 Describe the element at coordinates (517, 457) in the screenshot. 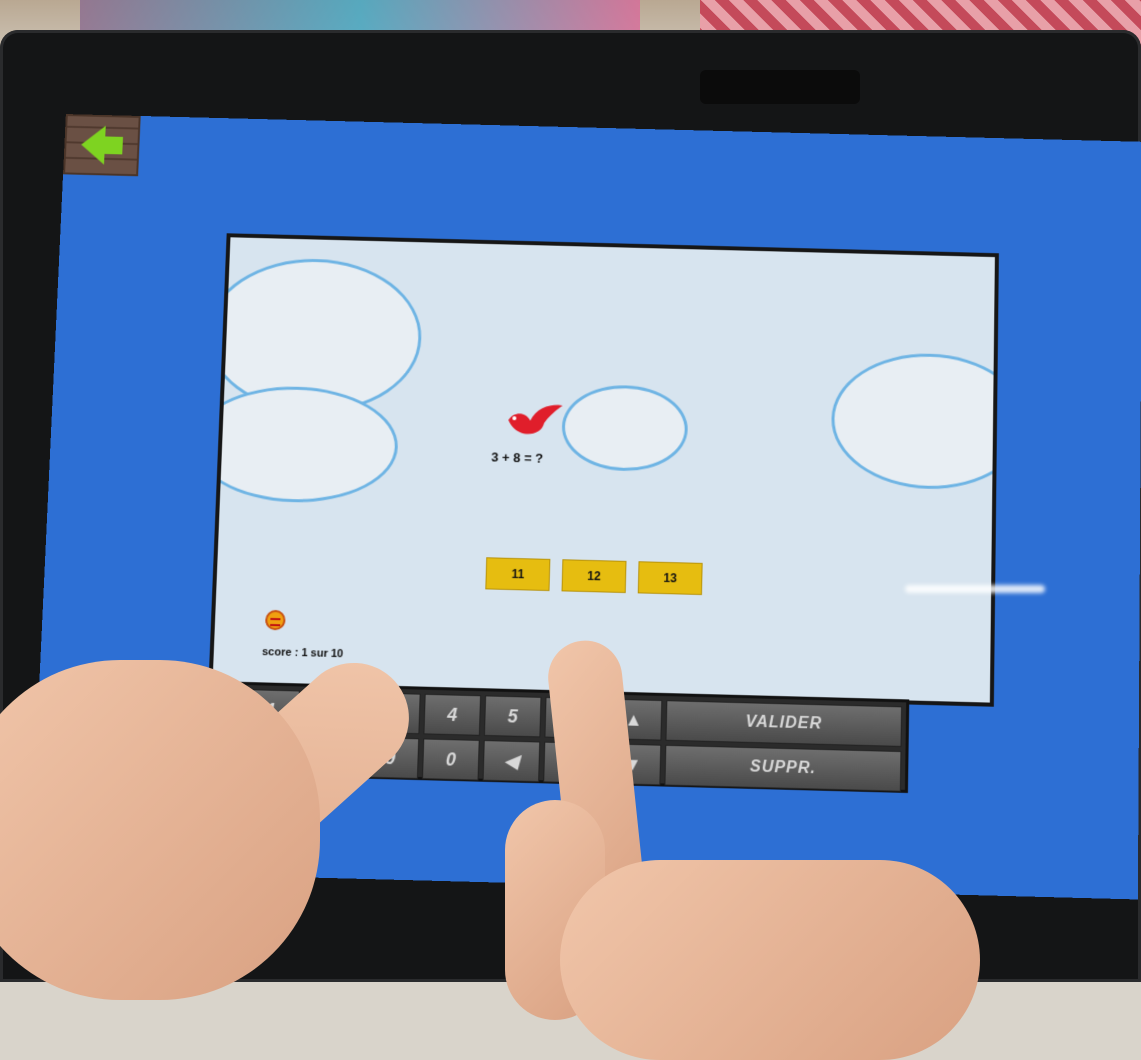

I see `math-question: 3 + 8 = ?` at that location.